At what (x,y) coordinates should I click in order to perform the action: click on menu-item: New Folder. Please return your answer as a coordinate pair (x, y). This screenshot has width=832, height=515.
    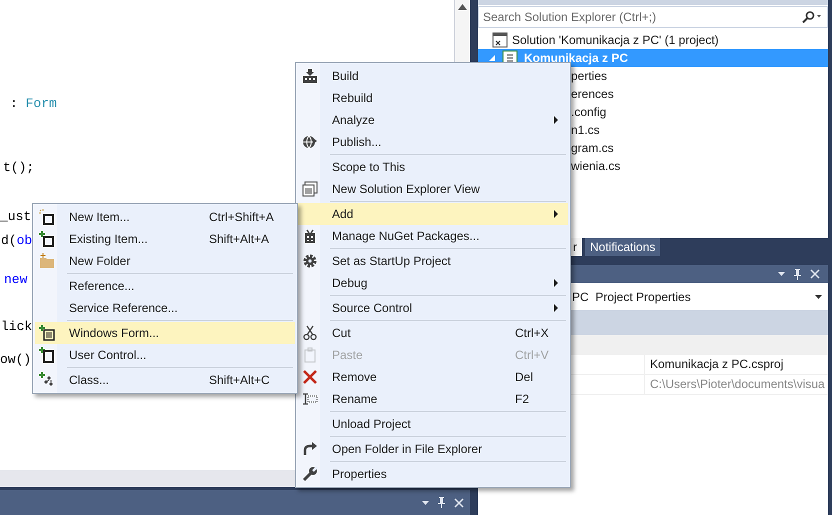
    Looking at the image, I should click on (165, 261).